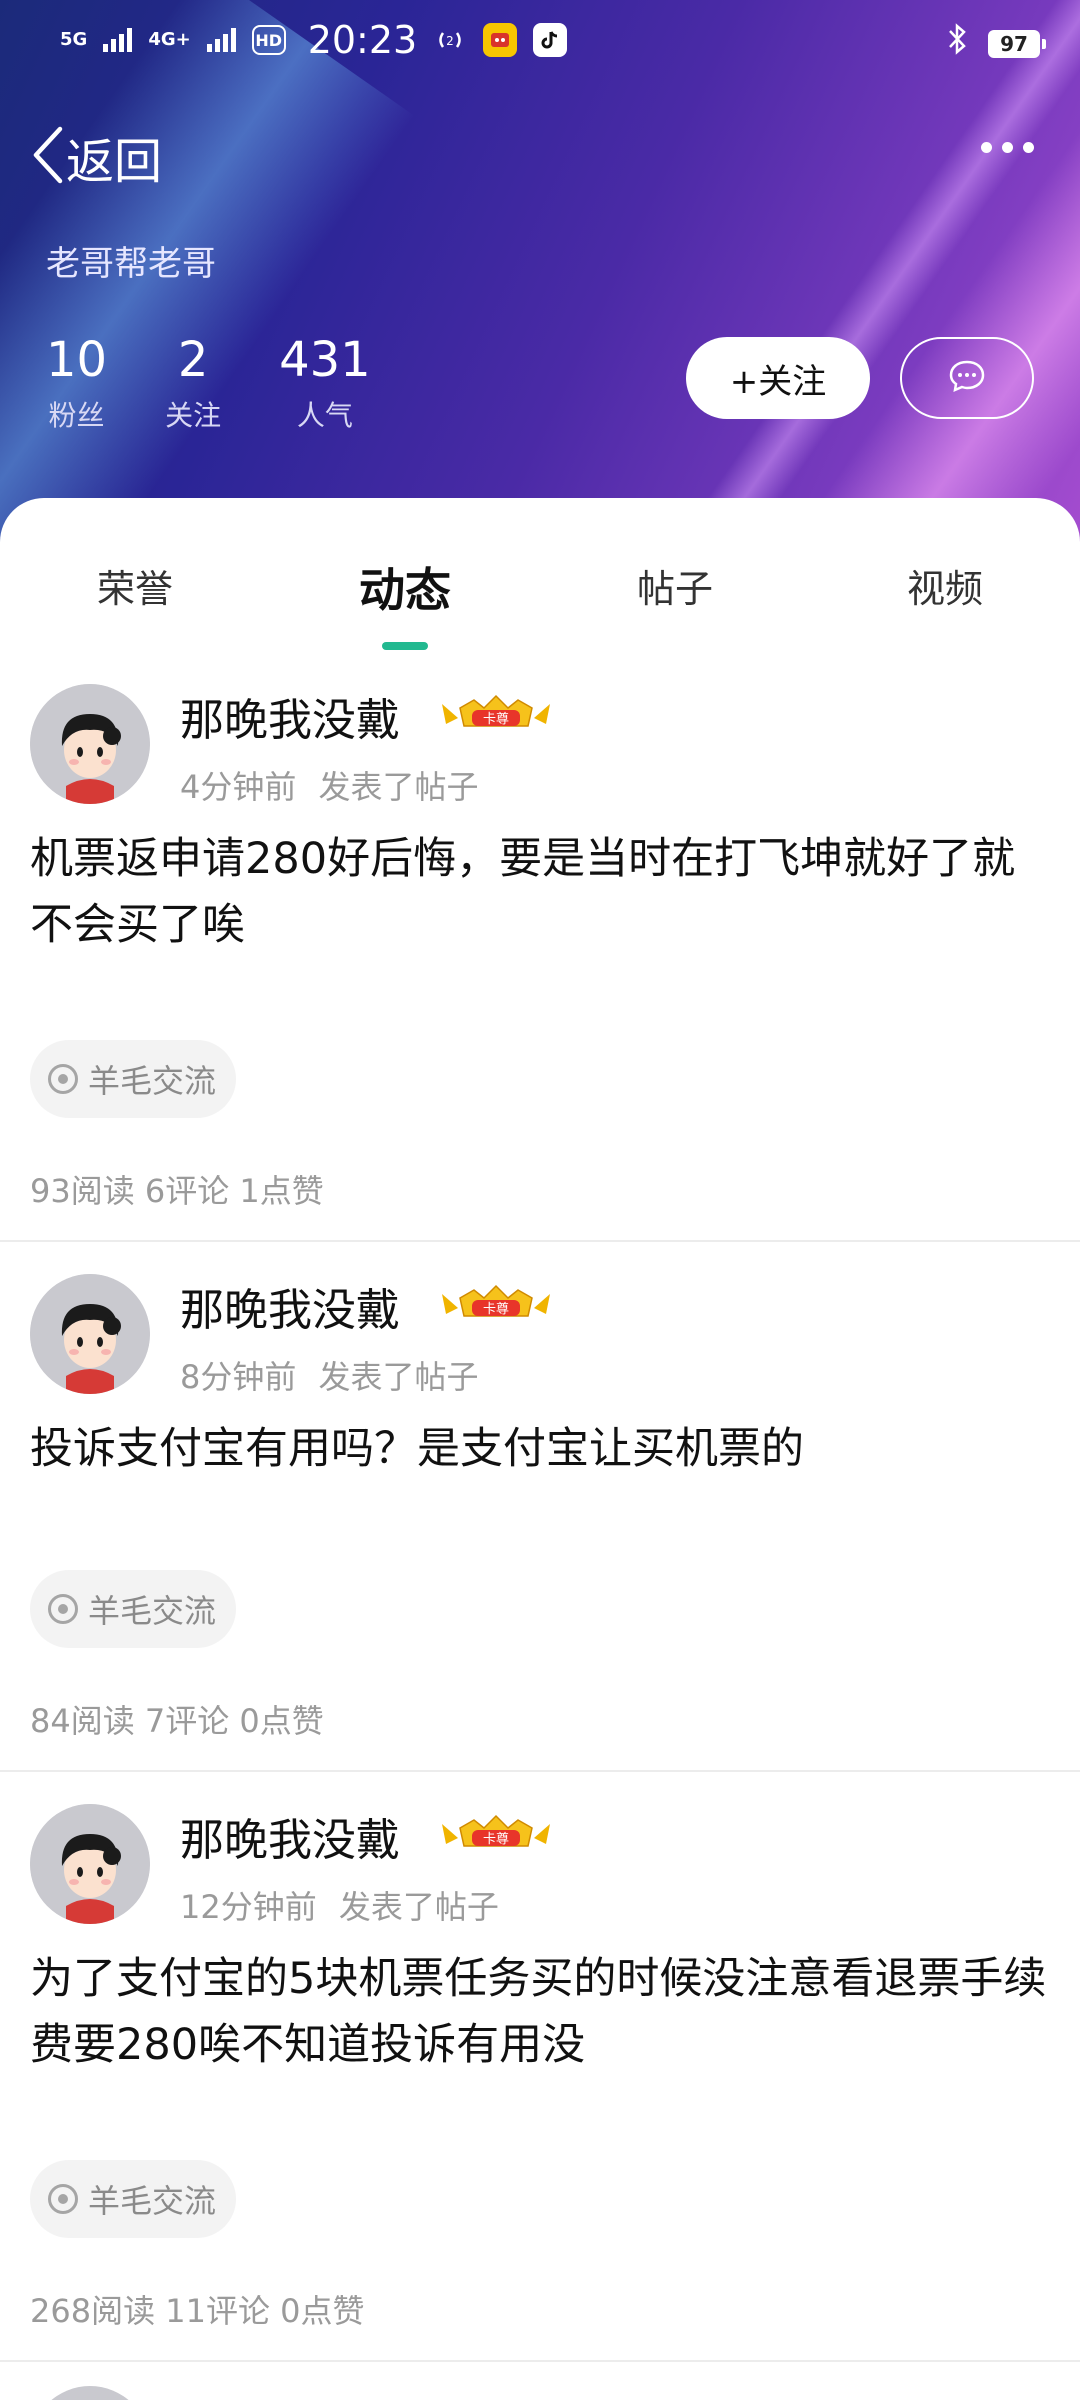  What do you see at coordinates (74, 39) in the screenshot?
I see `network-5g-label: 5G` at bounding box center [74, 39].